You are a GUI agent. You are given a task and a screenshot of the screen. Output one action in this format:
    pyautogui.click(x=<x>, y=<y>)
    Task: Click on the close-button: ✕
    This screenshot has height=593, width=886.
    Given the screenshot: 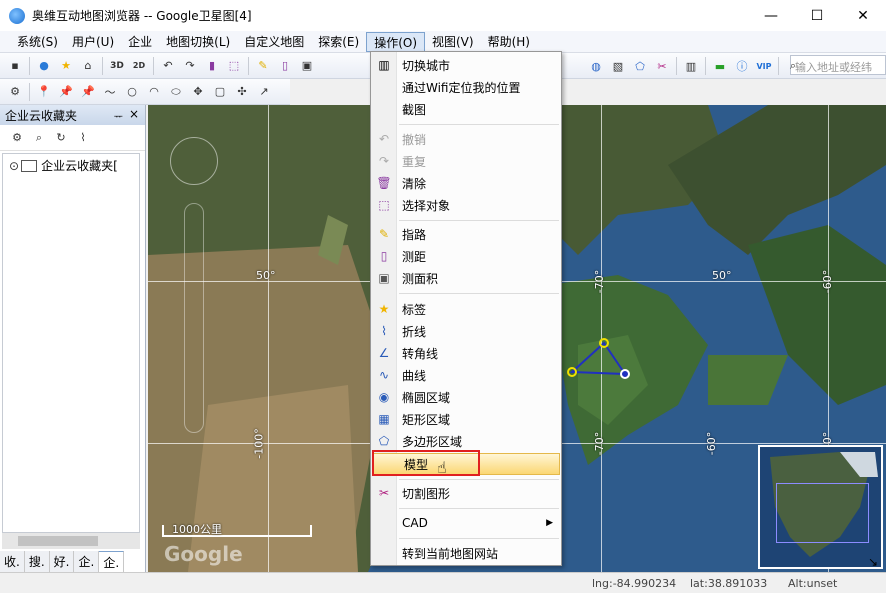 What is the action you would take?
    pyautogui.click(x=863, y=15)
    